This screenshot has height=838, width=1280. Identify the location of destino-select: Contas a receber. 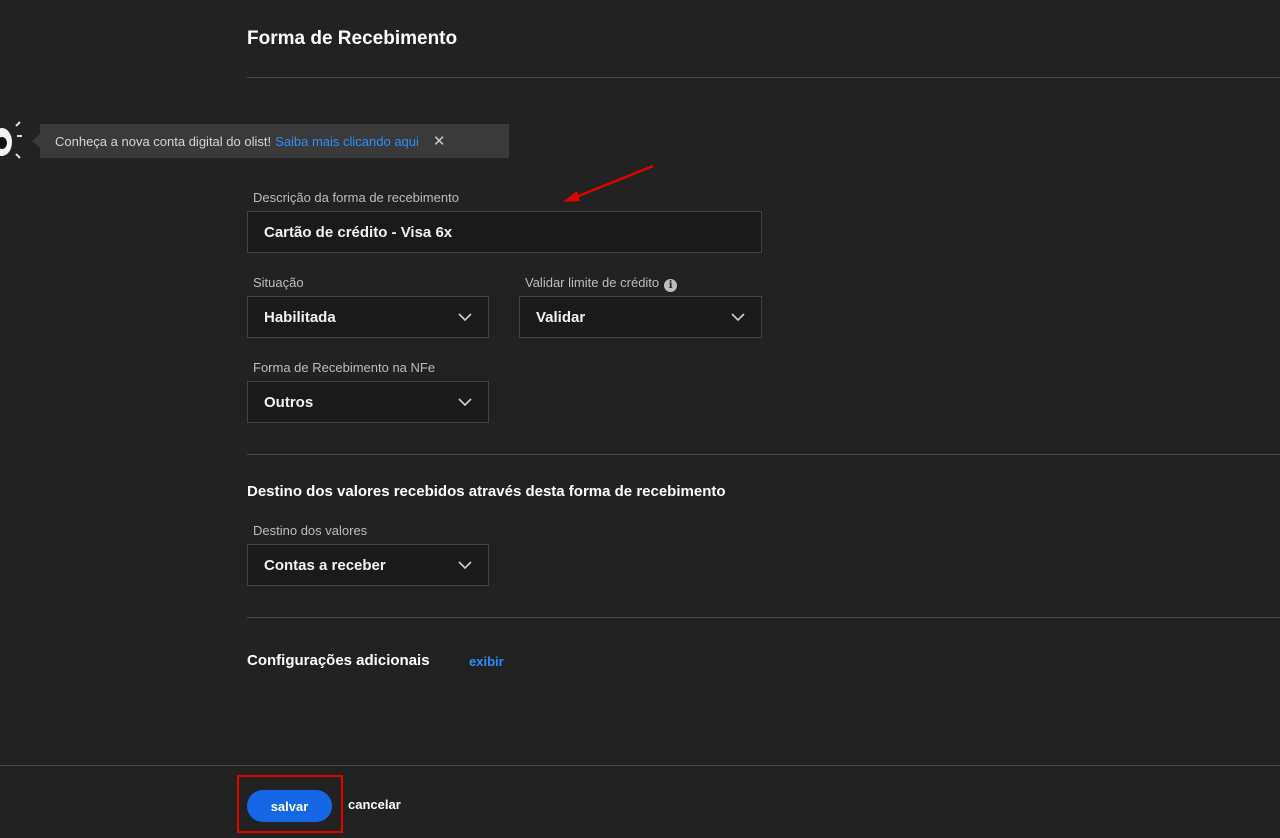
(368, 565).